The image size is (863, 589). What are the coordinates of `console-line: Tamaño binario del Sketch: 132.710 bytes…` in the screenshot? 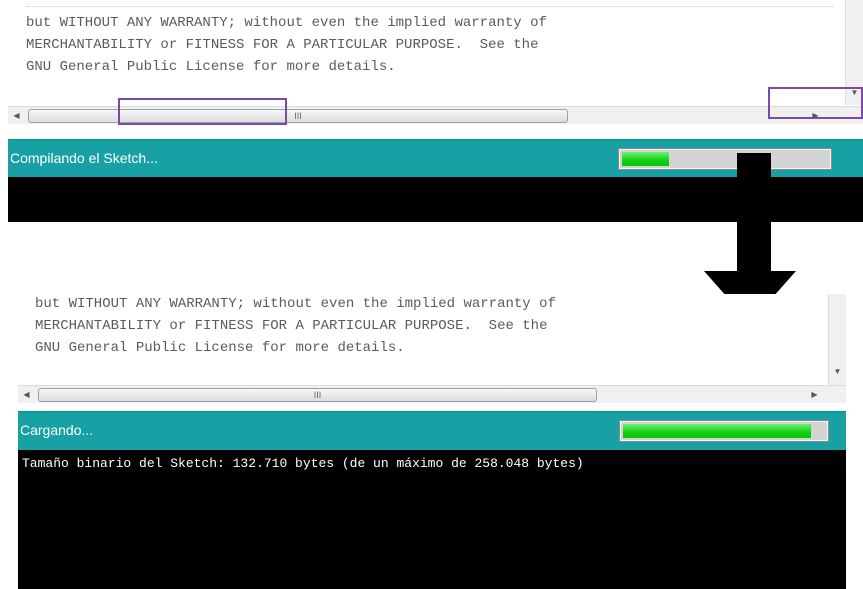 It's located at (303, 463).